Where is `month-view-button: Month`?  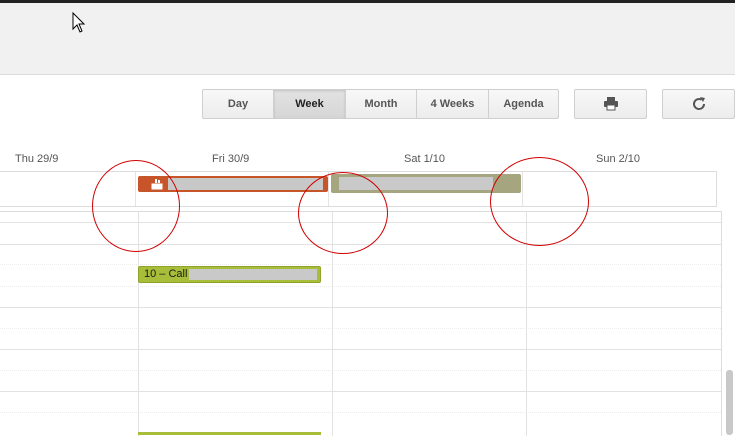 month-view-button: Month is located at coordinates (381, 104).